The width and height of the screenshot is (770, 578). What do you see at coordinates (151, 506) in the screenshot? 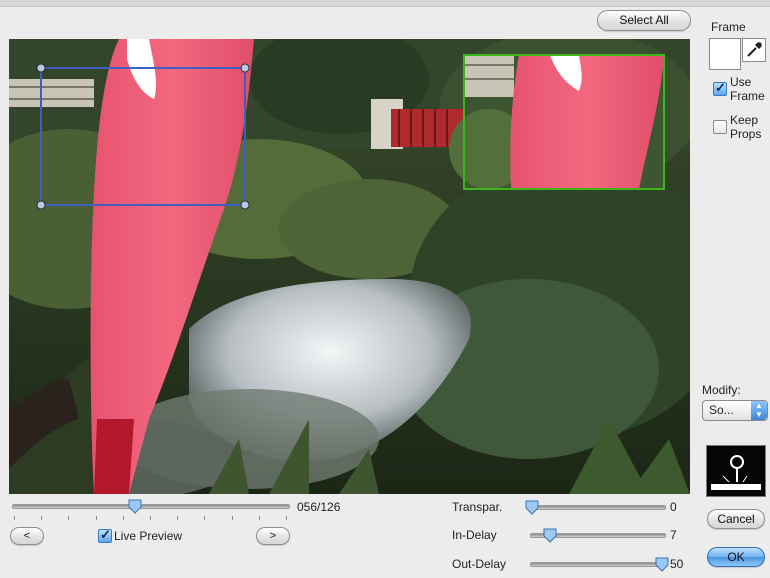
I see `timeline-slider-track` at bounding box center [151, 506].